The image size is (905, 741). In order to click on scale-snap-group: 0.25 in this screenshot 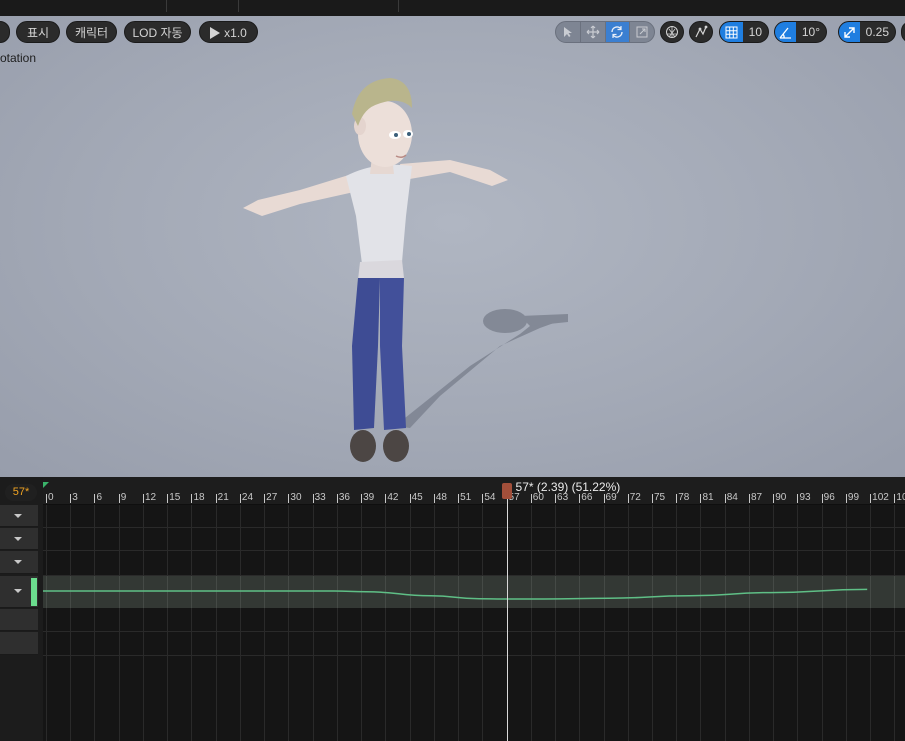, I will do `click(867, 32)`.